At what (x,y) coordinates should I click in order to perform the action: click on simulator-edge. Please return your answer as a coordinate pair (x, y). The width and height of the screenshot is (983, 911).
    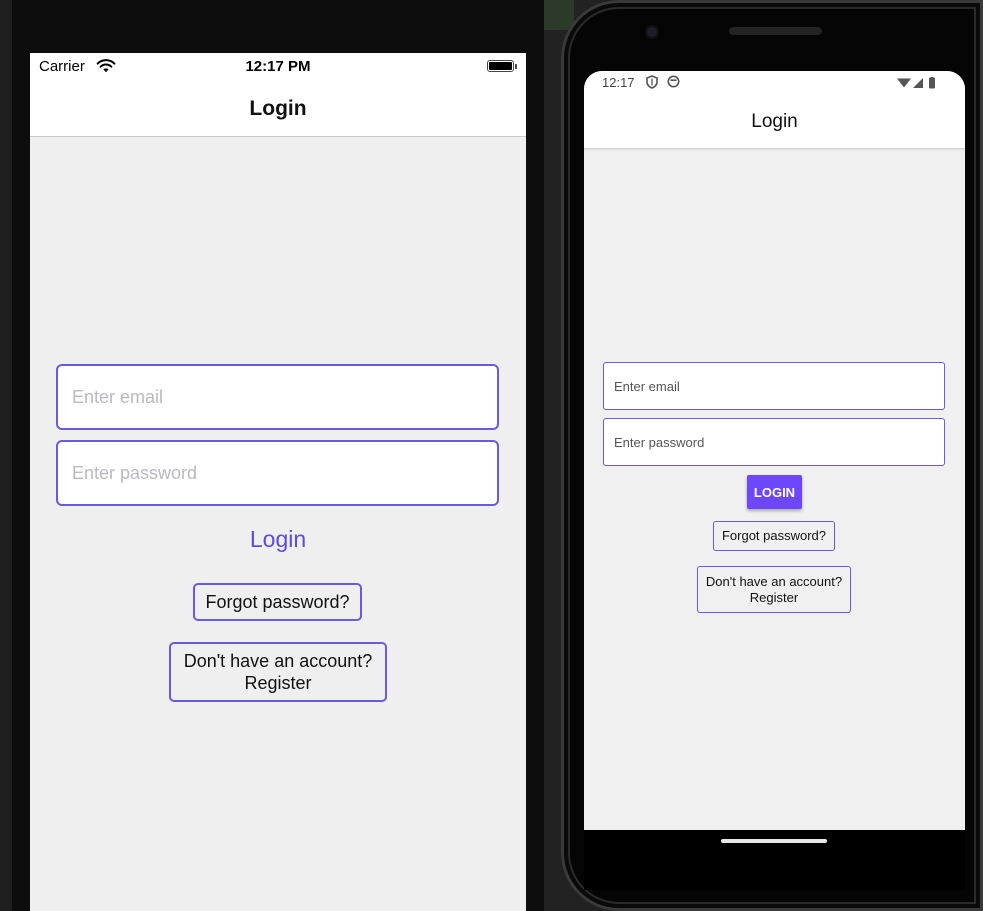
    Looking at the image, I should click on (6, 455).